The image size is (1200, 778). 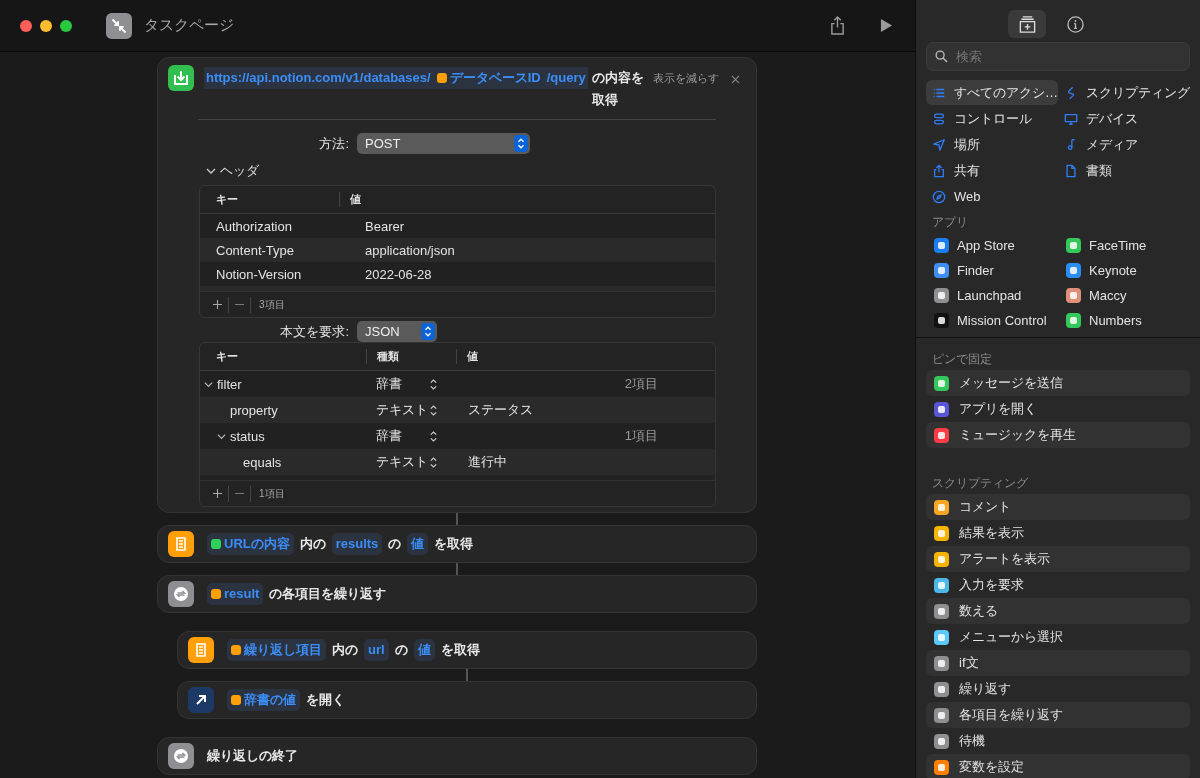 I want to click on search-field: 検索, so click(x=1058, y=56).